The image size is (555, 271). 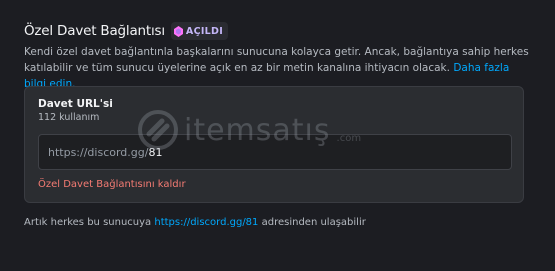 I want to click on footer-prefix: Artık herkes bu sunucuya, so click(x=89, y=222).